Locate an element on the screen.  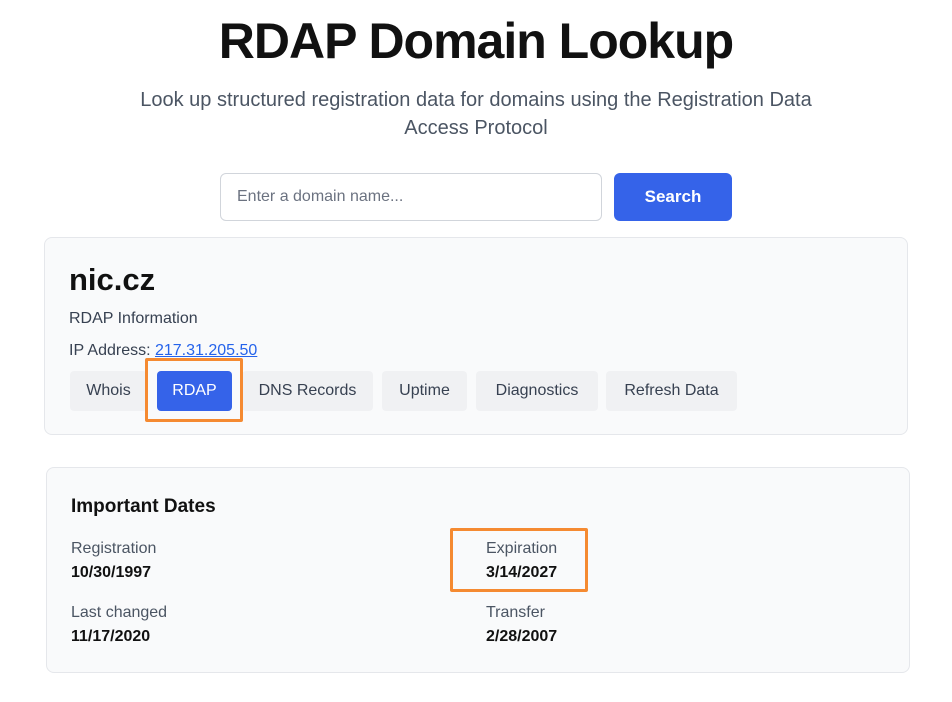
ip-address-label: IP Address: is located at coordinates (110, 350).